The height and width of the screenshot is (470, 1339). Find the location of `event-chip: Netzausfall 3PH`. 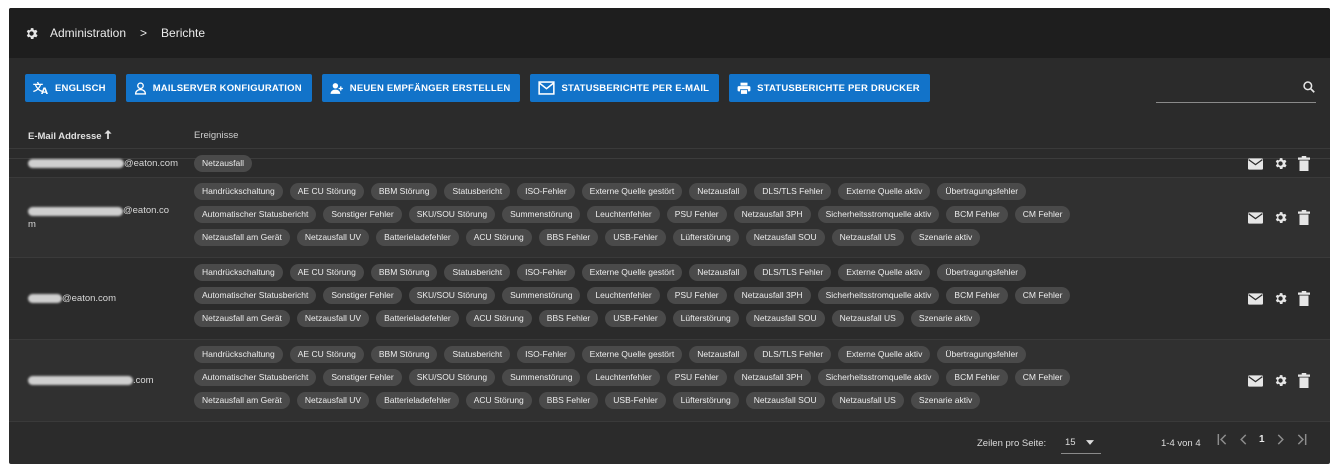

event-chip: Netzausfall 3PH is located at coordinates (772, 214).